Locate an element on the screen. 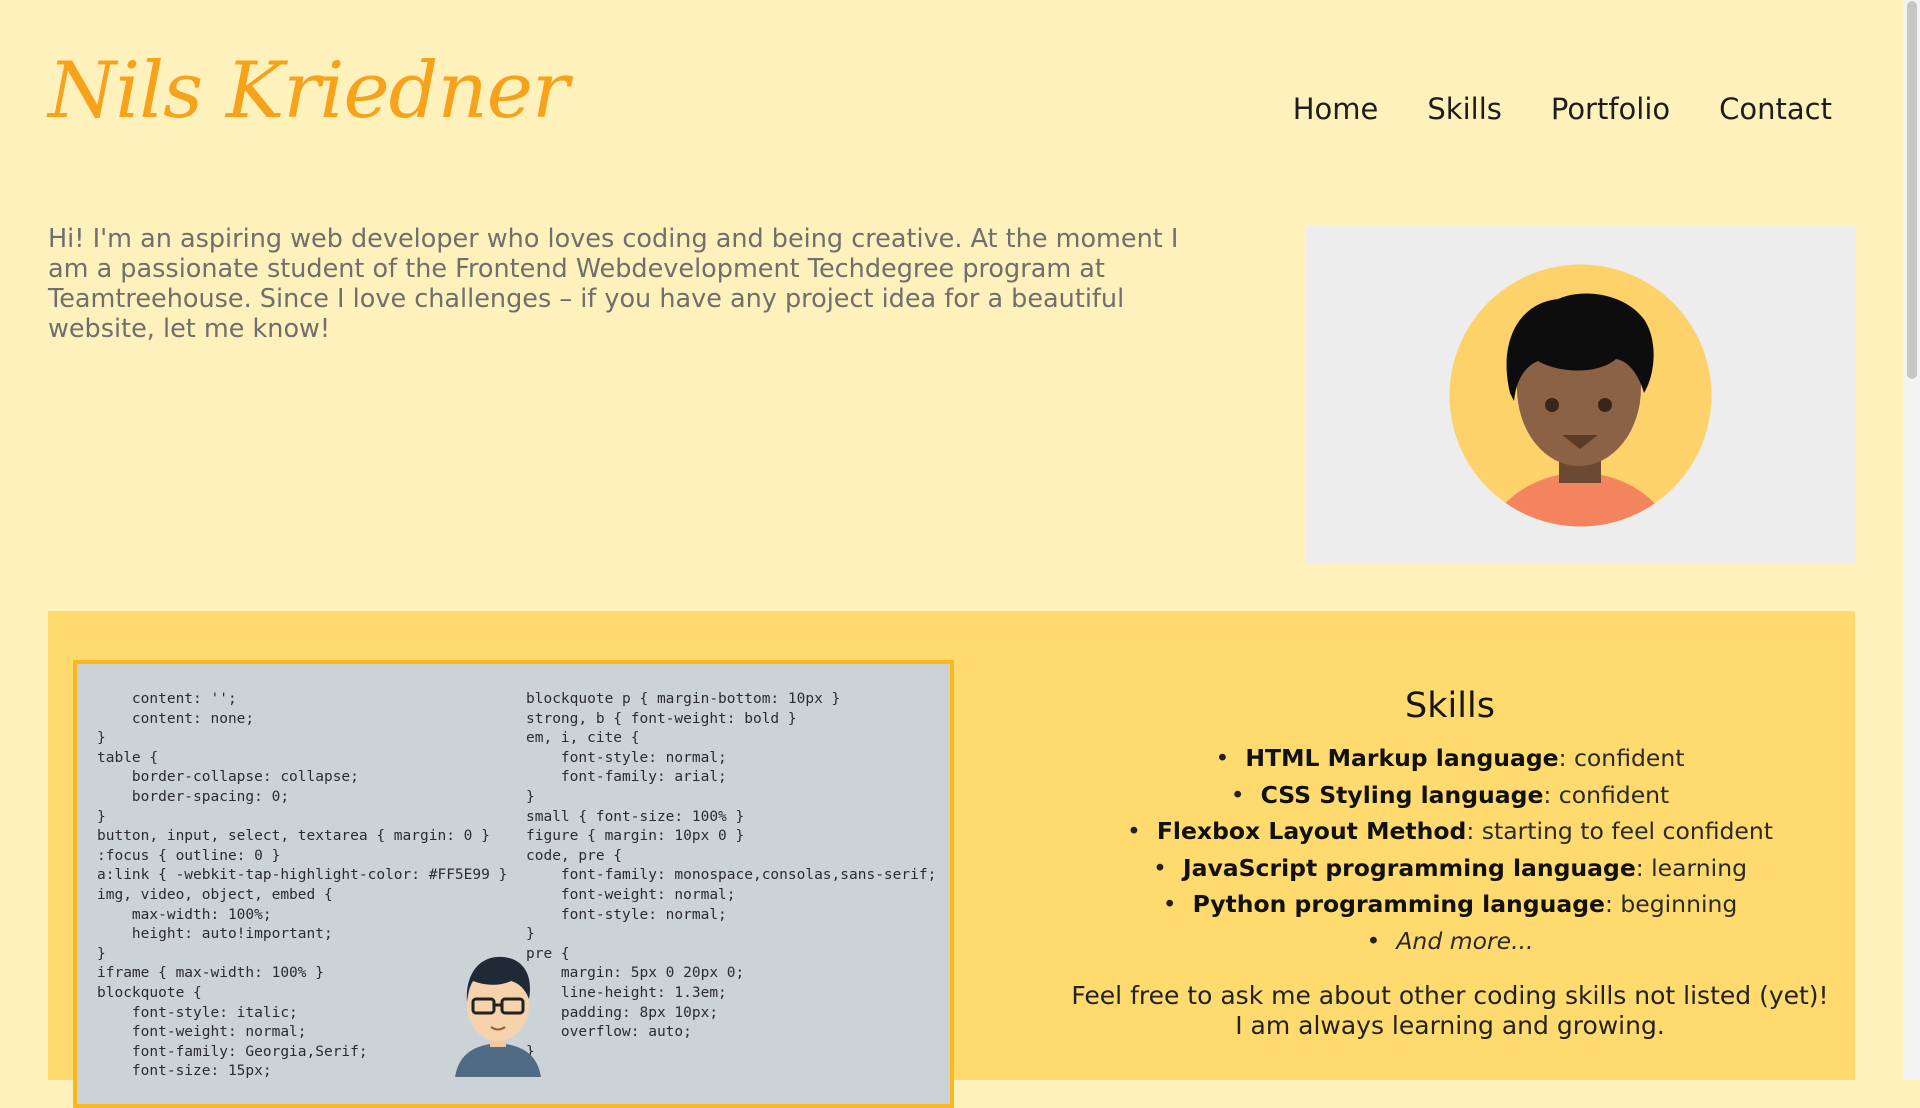 Image resolution: width=1920 pixels, height=1108 pixels. list-item: Python programming language: beginning is located at coordinates (1450, 904).